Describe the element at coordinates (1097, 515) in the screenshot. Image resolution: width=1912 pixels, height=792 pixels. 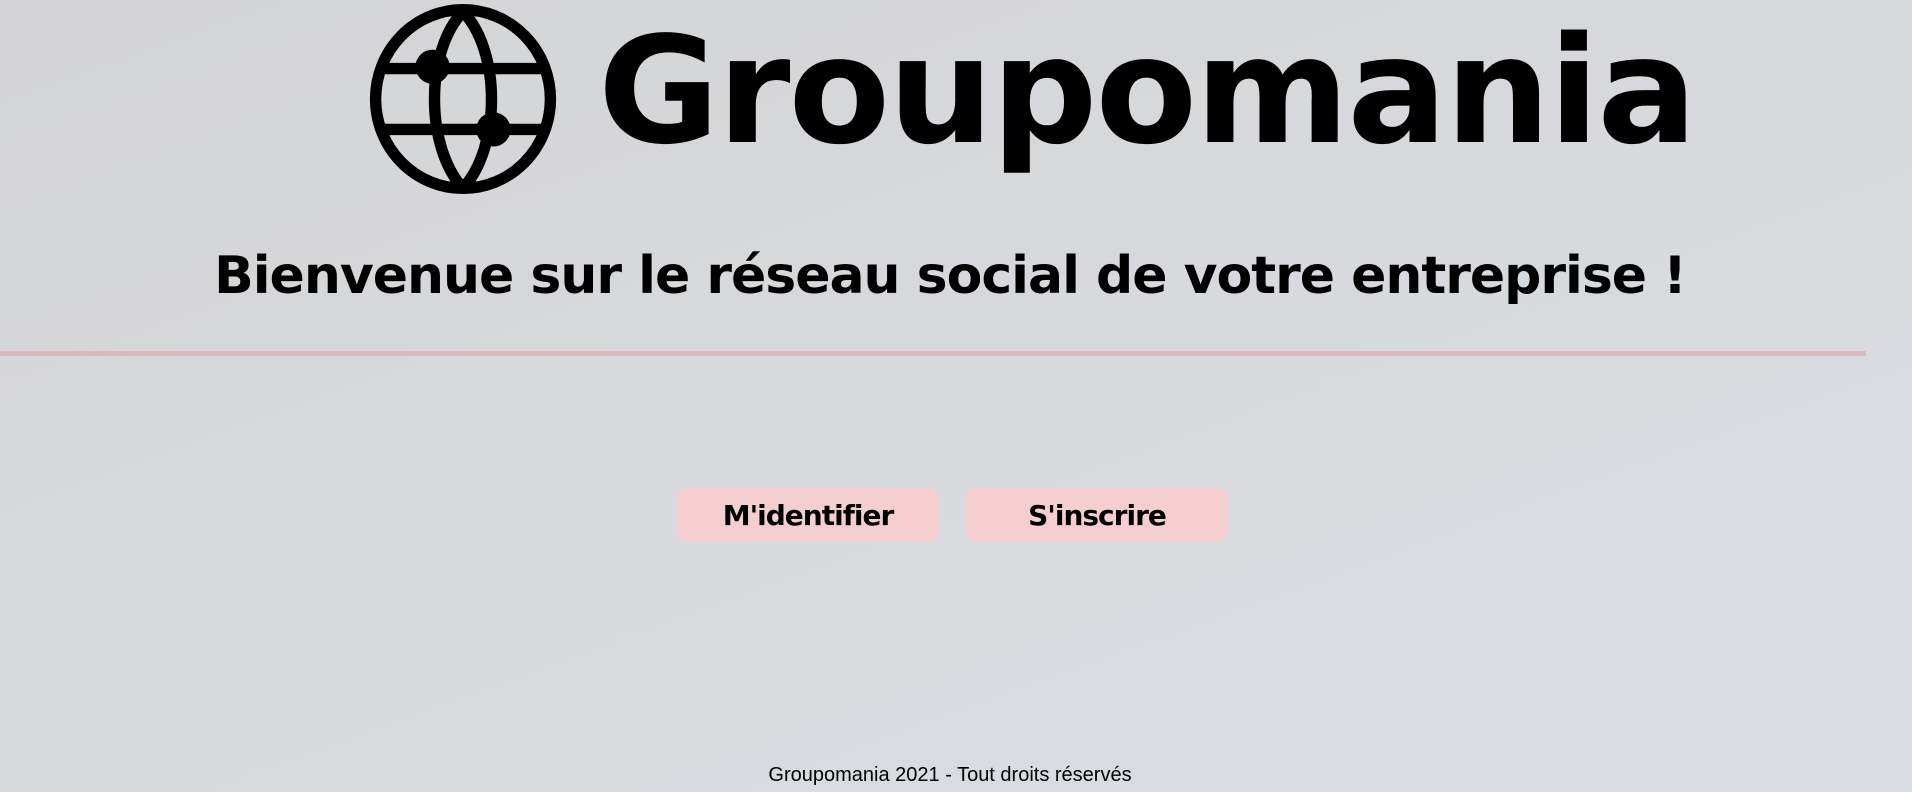
I see `signup-button: S'inscrire` at that location.